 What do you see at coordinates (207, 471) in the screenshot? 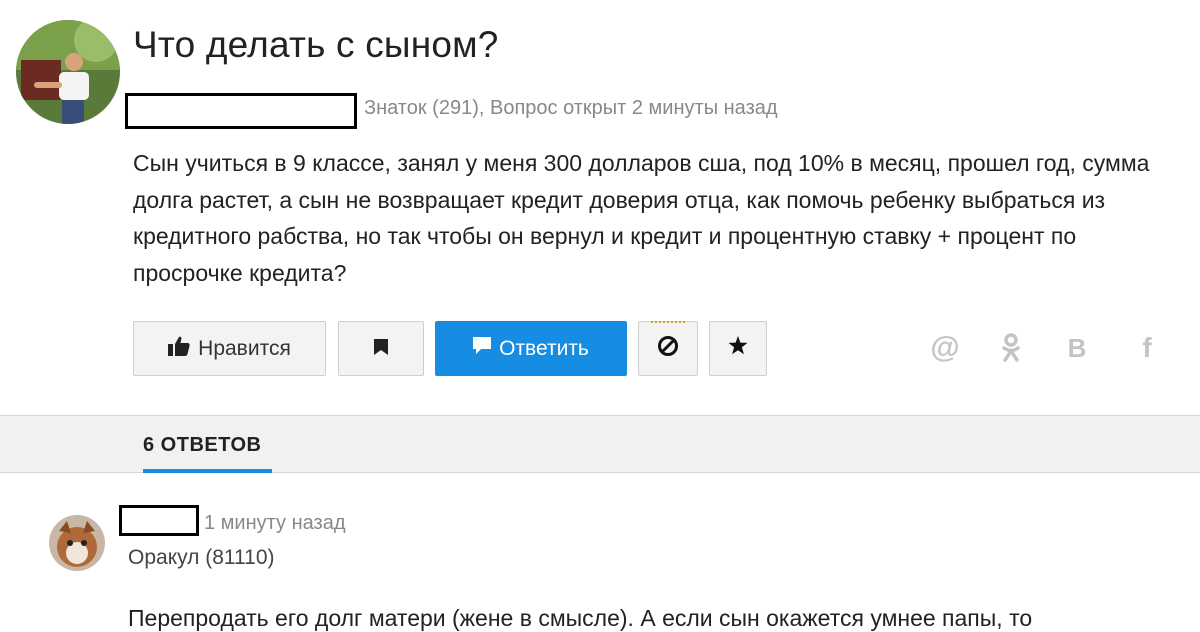
I see `active-tab-indicator` at bounding box center [207, 471].